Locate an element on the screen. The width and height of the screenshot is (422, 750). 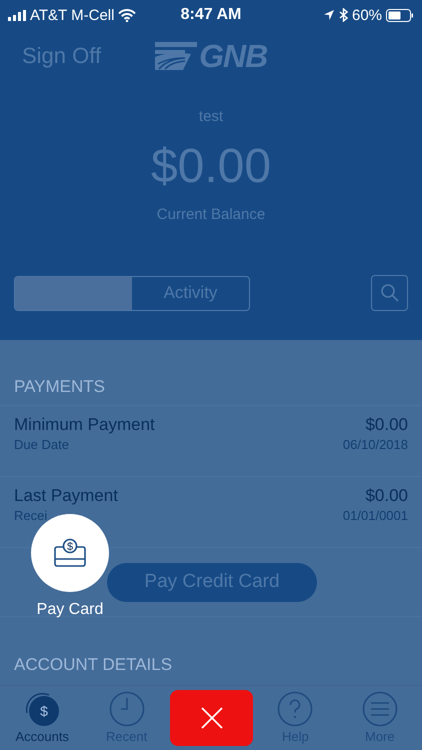
signal-icon is located at coordinates (17, 15).